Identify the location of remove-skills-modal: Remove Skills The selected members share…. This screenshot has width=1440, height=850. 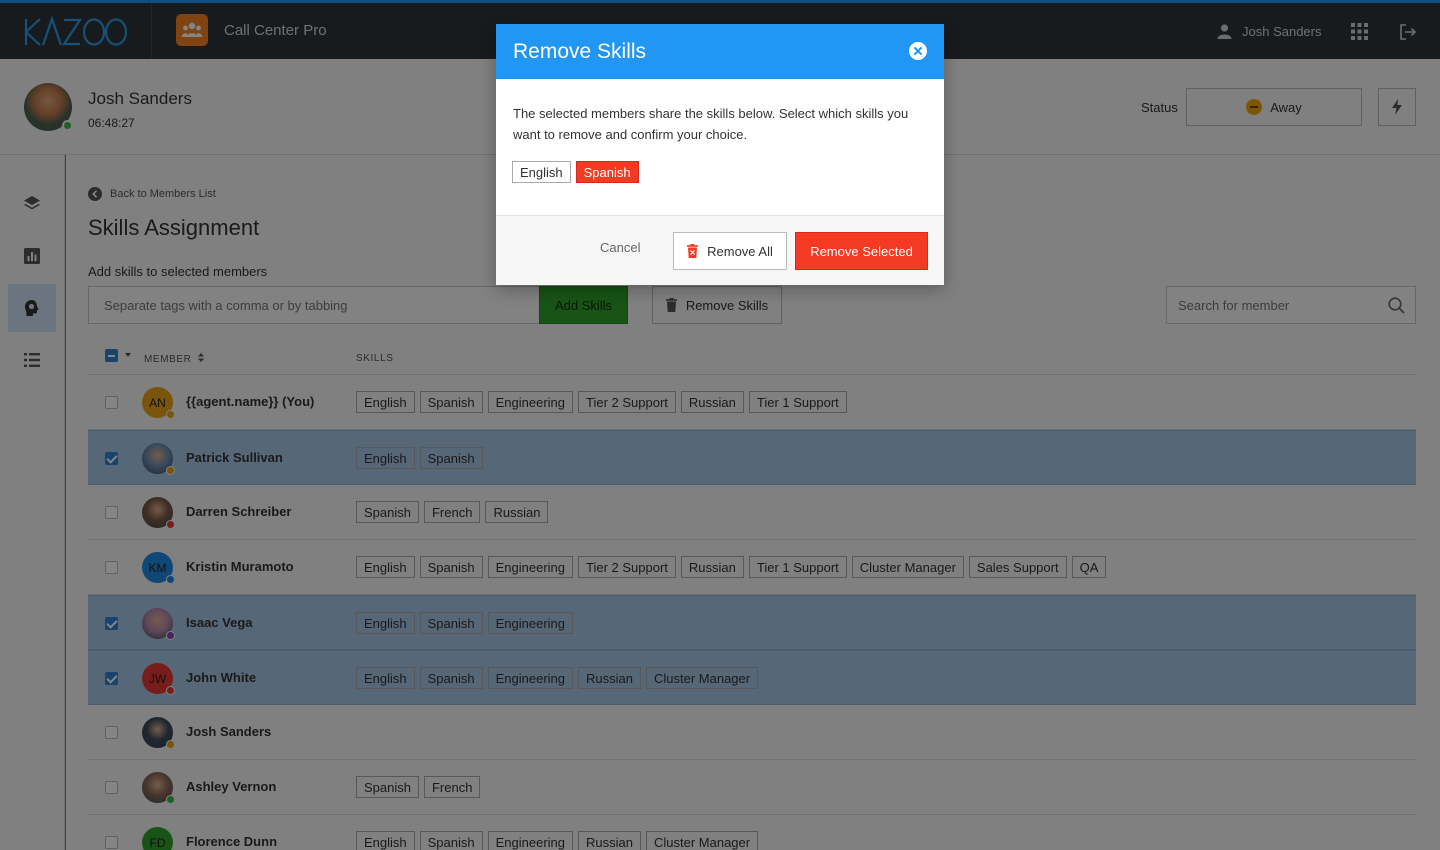
(720, 154).